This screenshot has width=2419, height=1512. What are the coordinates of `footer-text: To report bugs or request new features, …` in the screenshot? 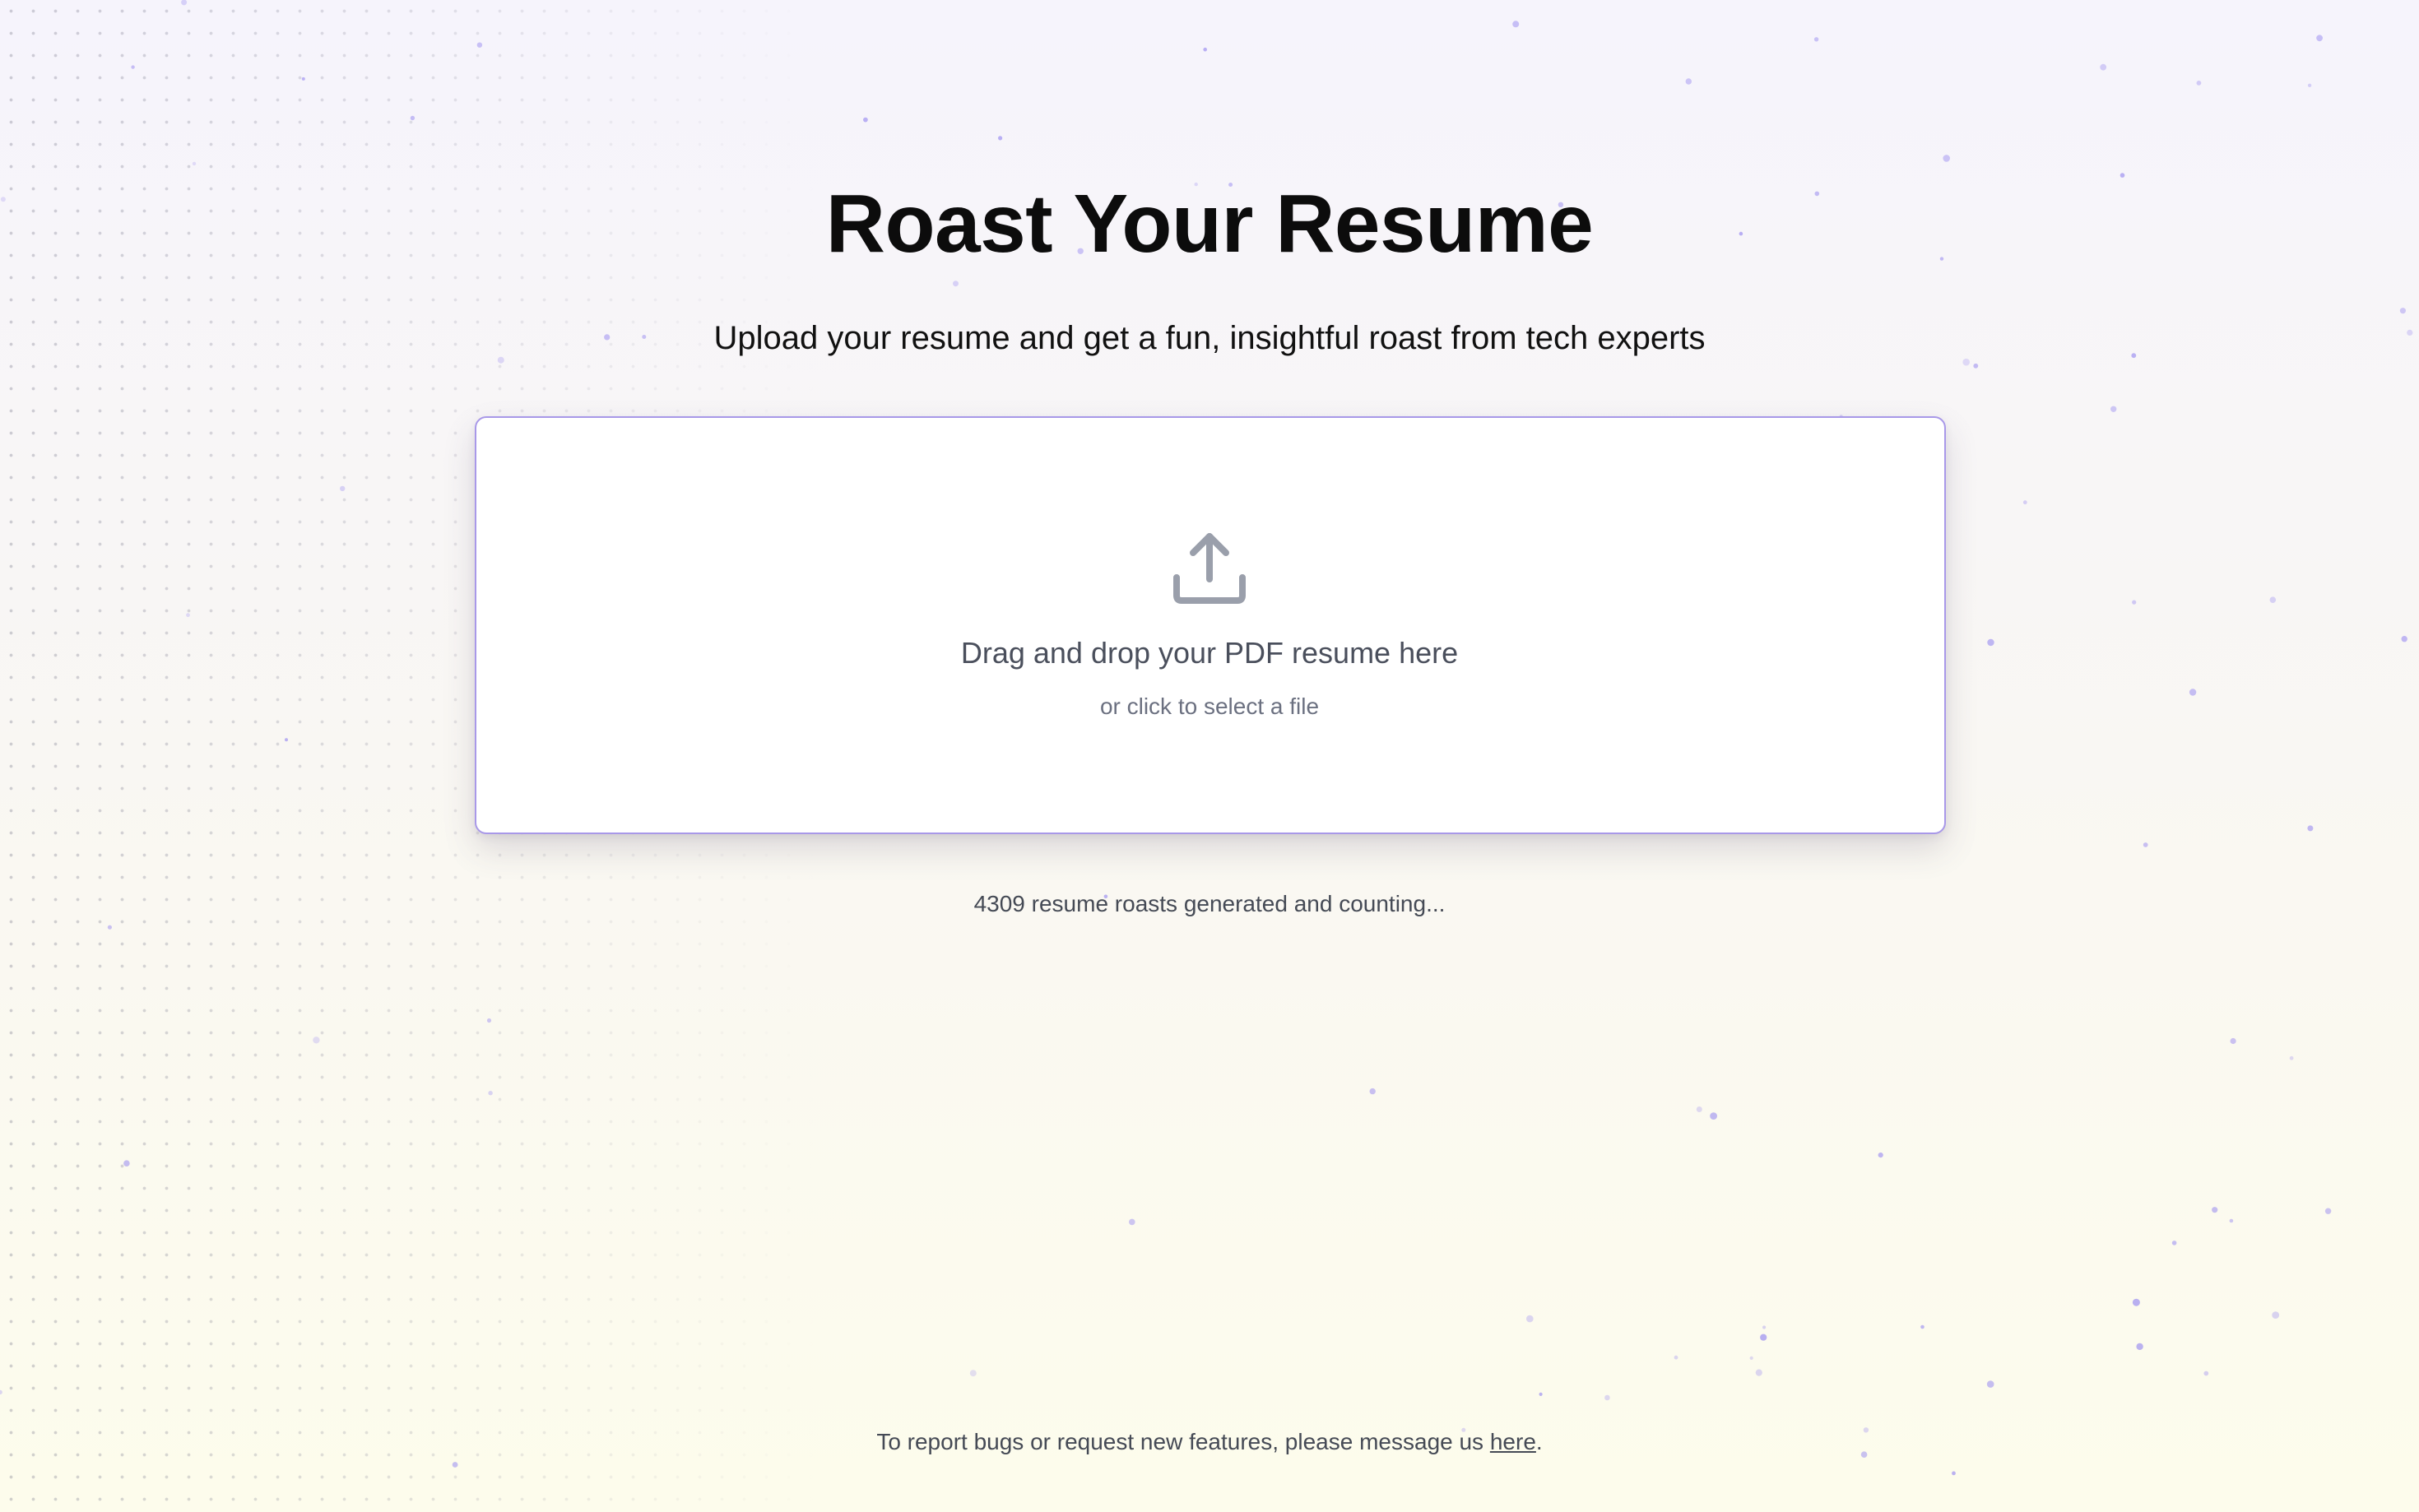 It's located at (1209, 1442).